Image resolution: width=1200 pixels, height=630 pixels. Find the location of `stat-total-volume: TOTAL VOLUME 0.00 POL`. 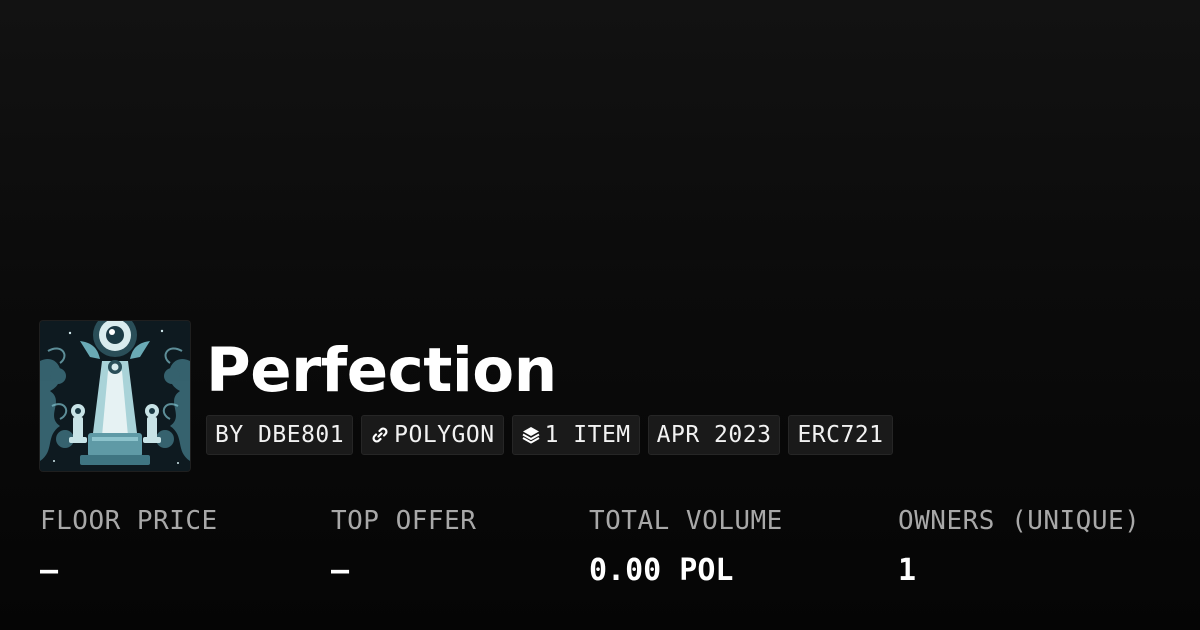

stat-total-volume: TOTAL VOLUME 0.00 POL is located at coordinates (686, 546).